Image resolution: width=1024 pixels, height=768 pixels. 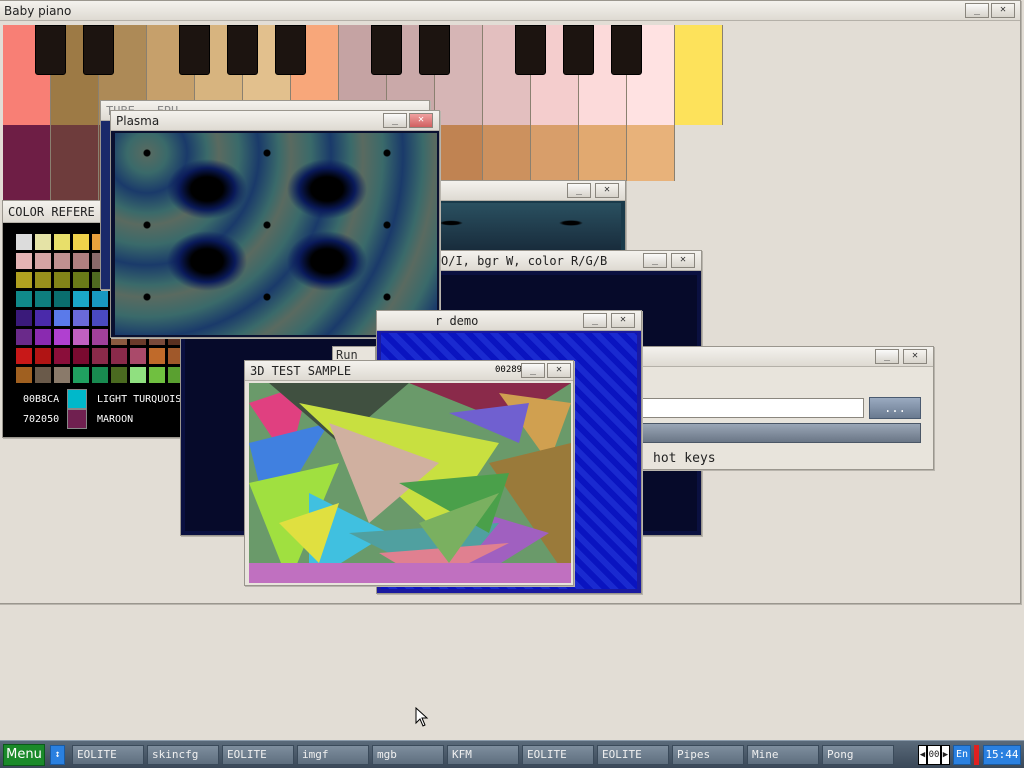 What do you see at coordinates (783, 755) in the screenshot?
I see `taskbar-task-button: Mine` at bounding box center [783, 755].